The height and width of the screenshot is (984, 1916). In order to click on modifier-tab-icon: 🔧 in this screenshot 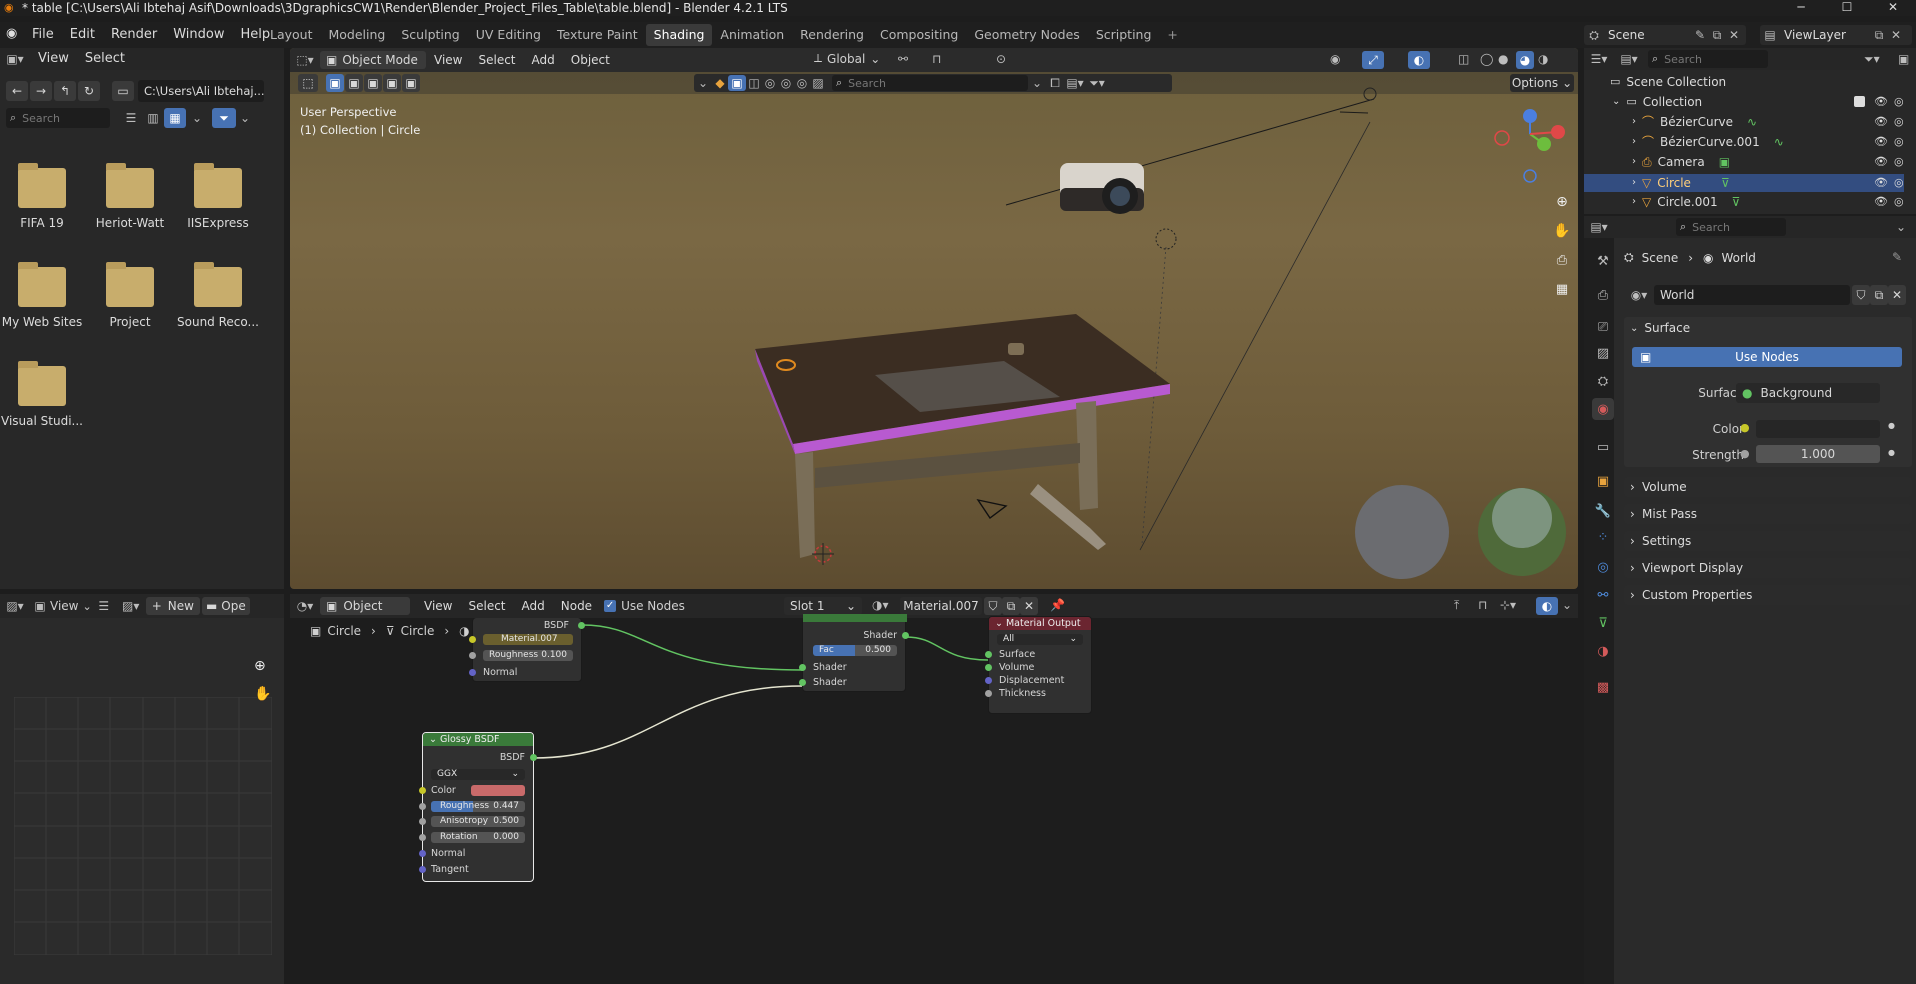, I will do `click(1603, 511)`.